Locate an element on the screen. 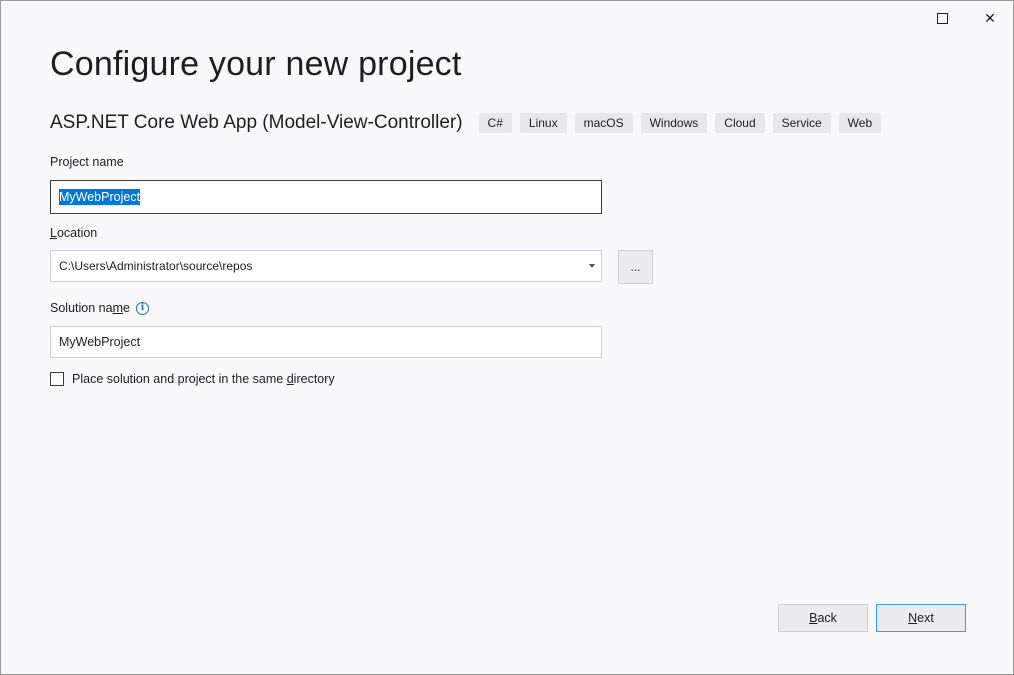 The height and width of the screenshot is (675, 1014). tag-web: Web is located at coordinates (860, 123).